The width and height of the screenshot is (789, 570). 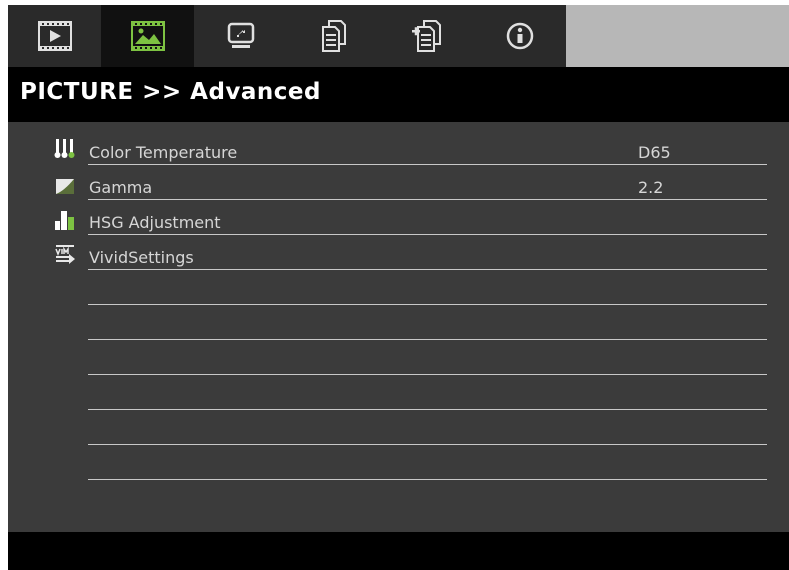 What do you see at coordinates (398, 217) in the screenshot?
I see `menu-item-hsg-adjustment: HSG Adjustment` at bounding box center [398, 217].